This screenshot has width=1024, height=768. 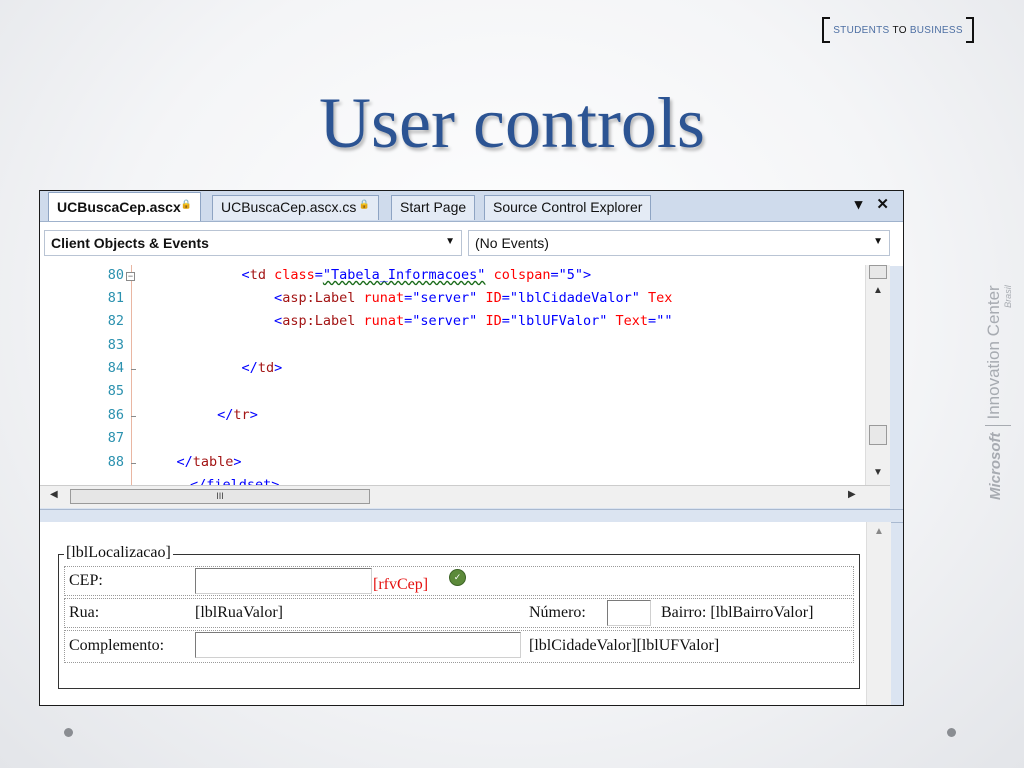 I want to click on scroll-thumb: III, so click(x=220, y=496).